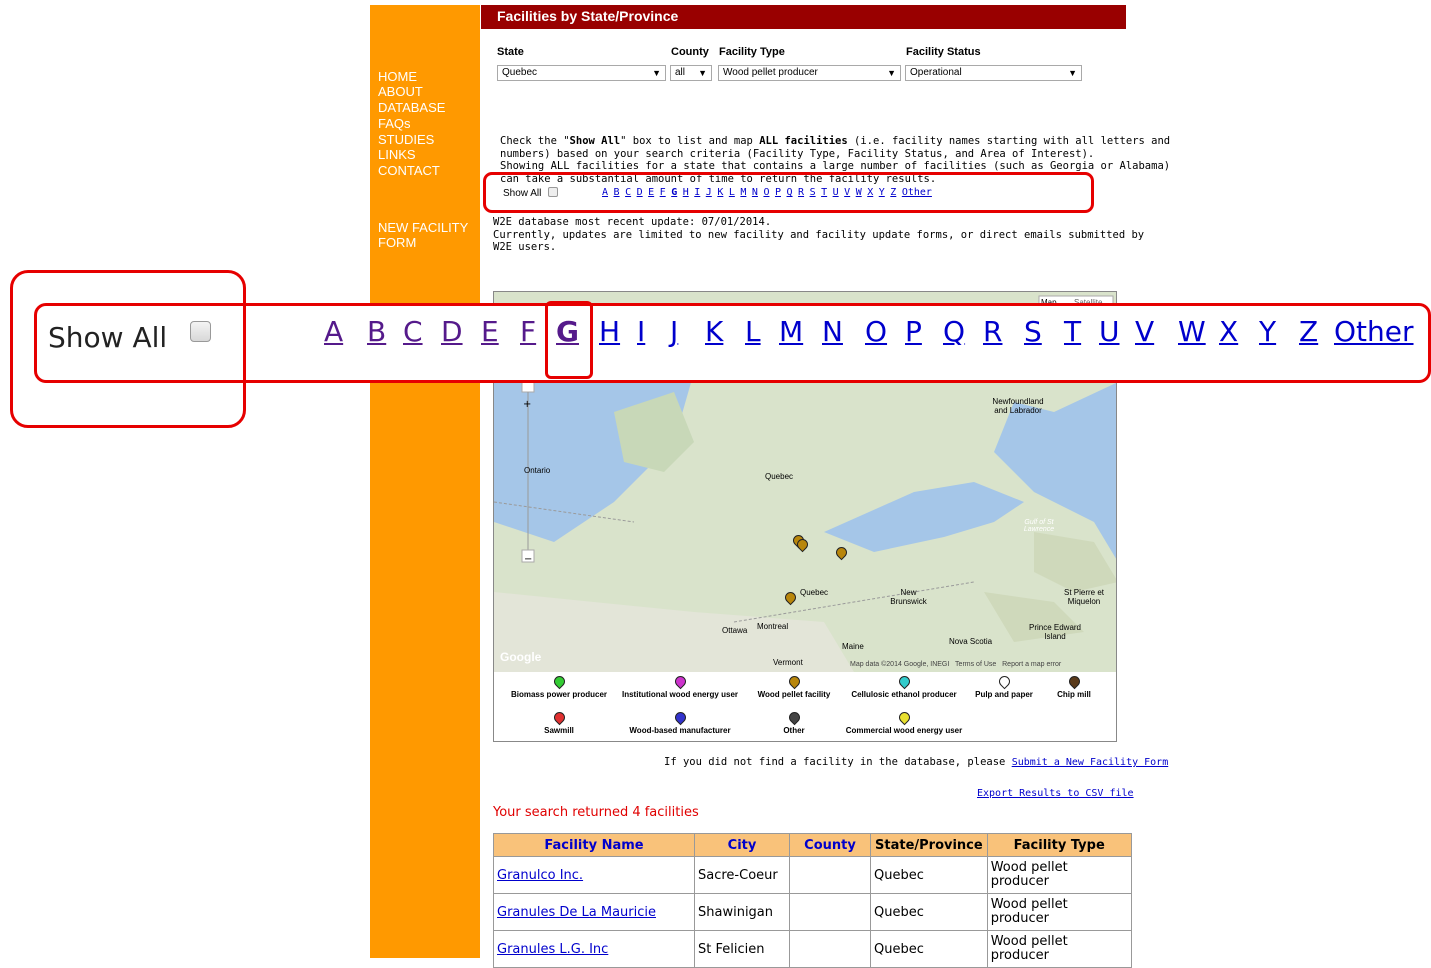 The height and width of the screenshot is (968, 1431). Describe the element at coordinates (680, 694) in the screenshot. I see `legend-label: Institutional wood energy user` at that location.